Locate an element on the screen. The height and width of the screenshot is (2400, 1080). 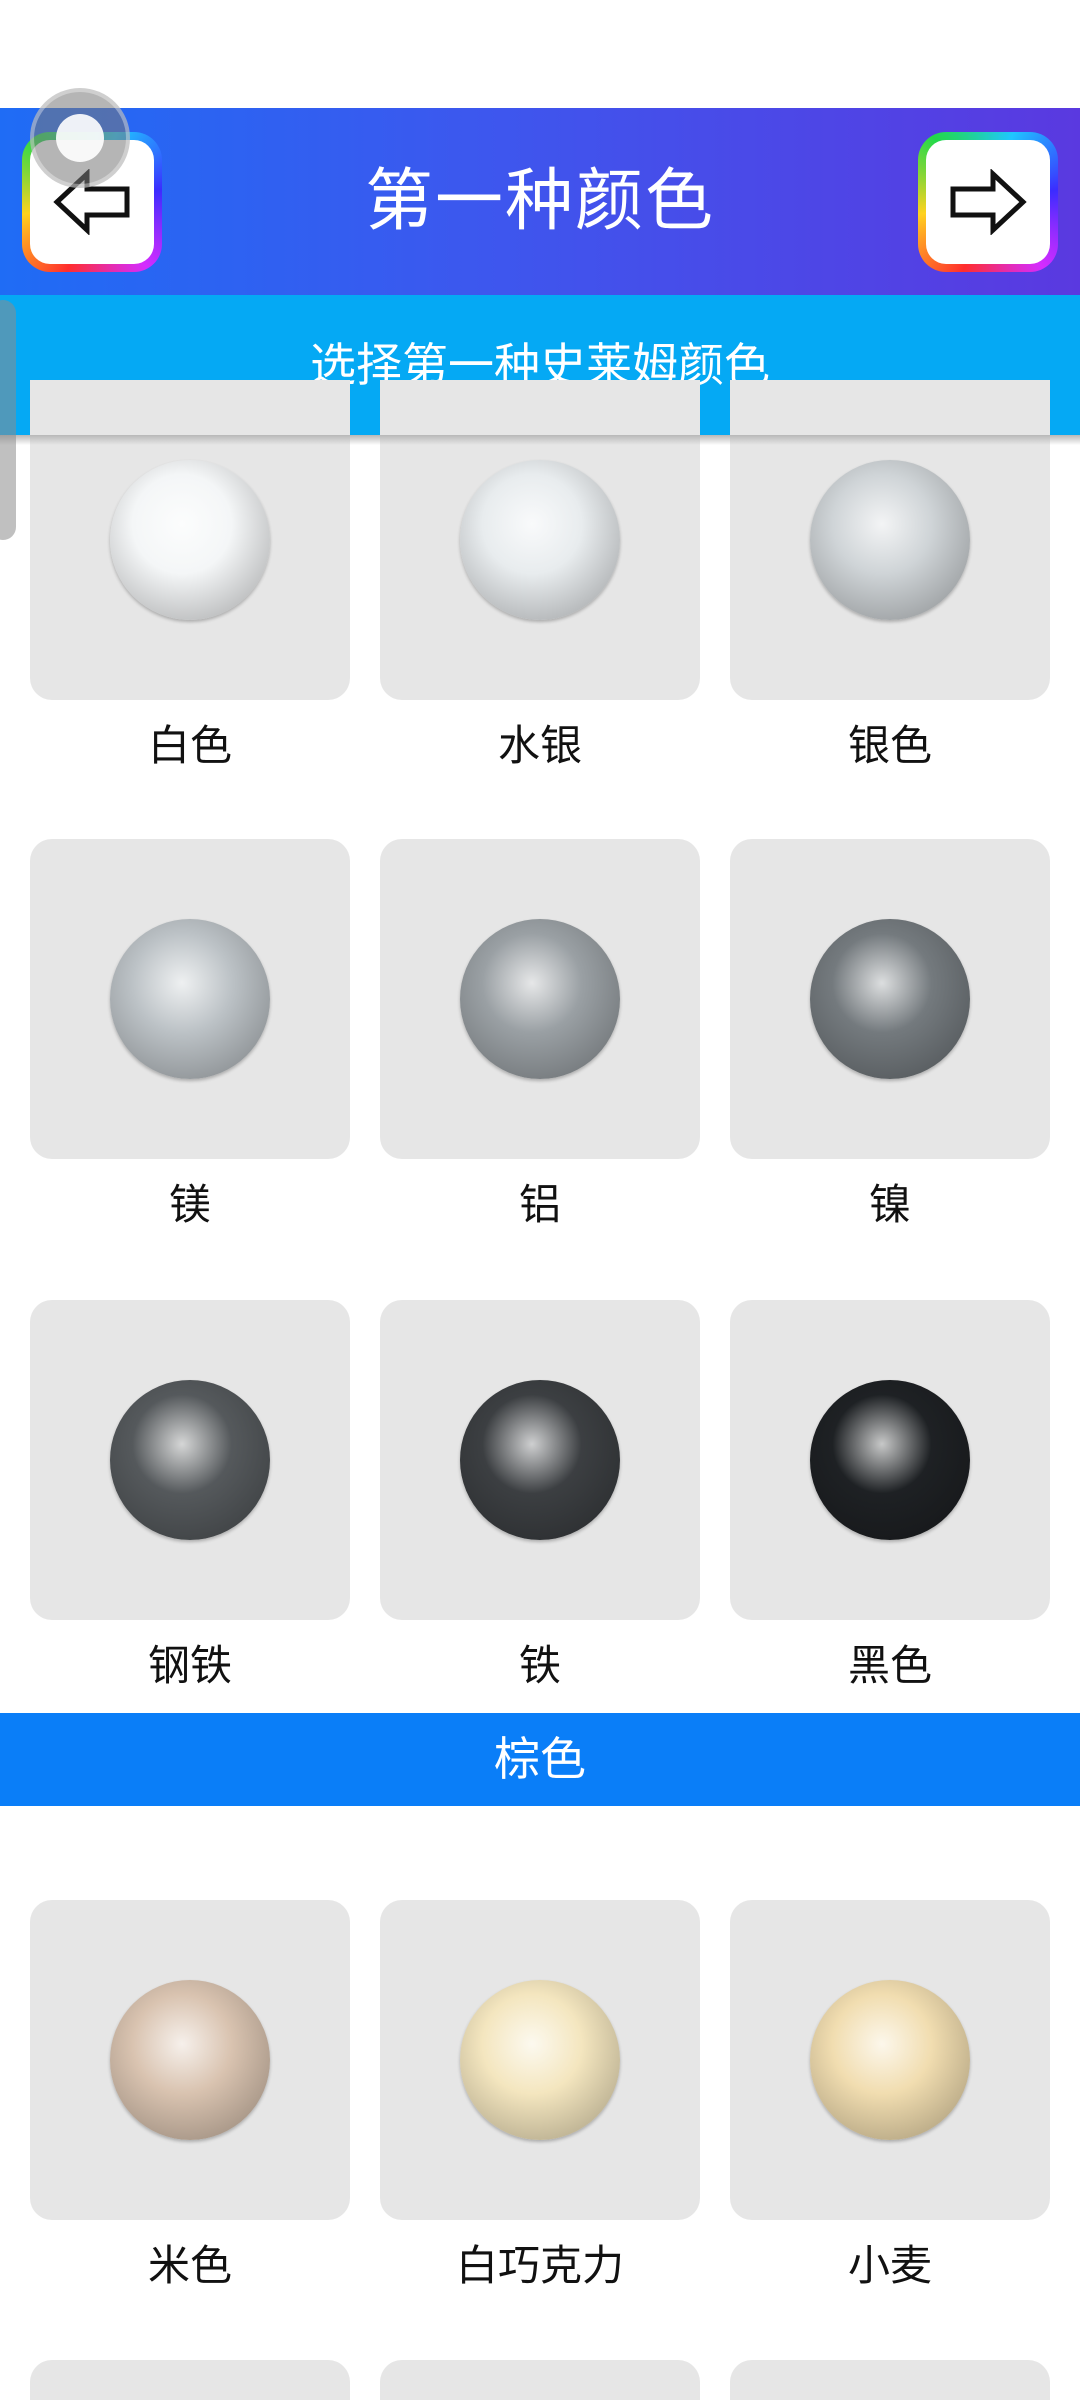
color-option: 白巧克力 is located at coordinates (540, 2096).